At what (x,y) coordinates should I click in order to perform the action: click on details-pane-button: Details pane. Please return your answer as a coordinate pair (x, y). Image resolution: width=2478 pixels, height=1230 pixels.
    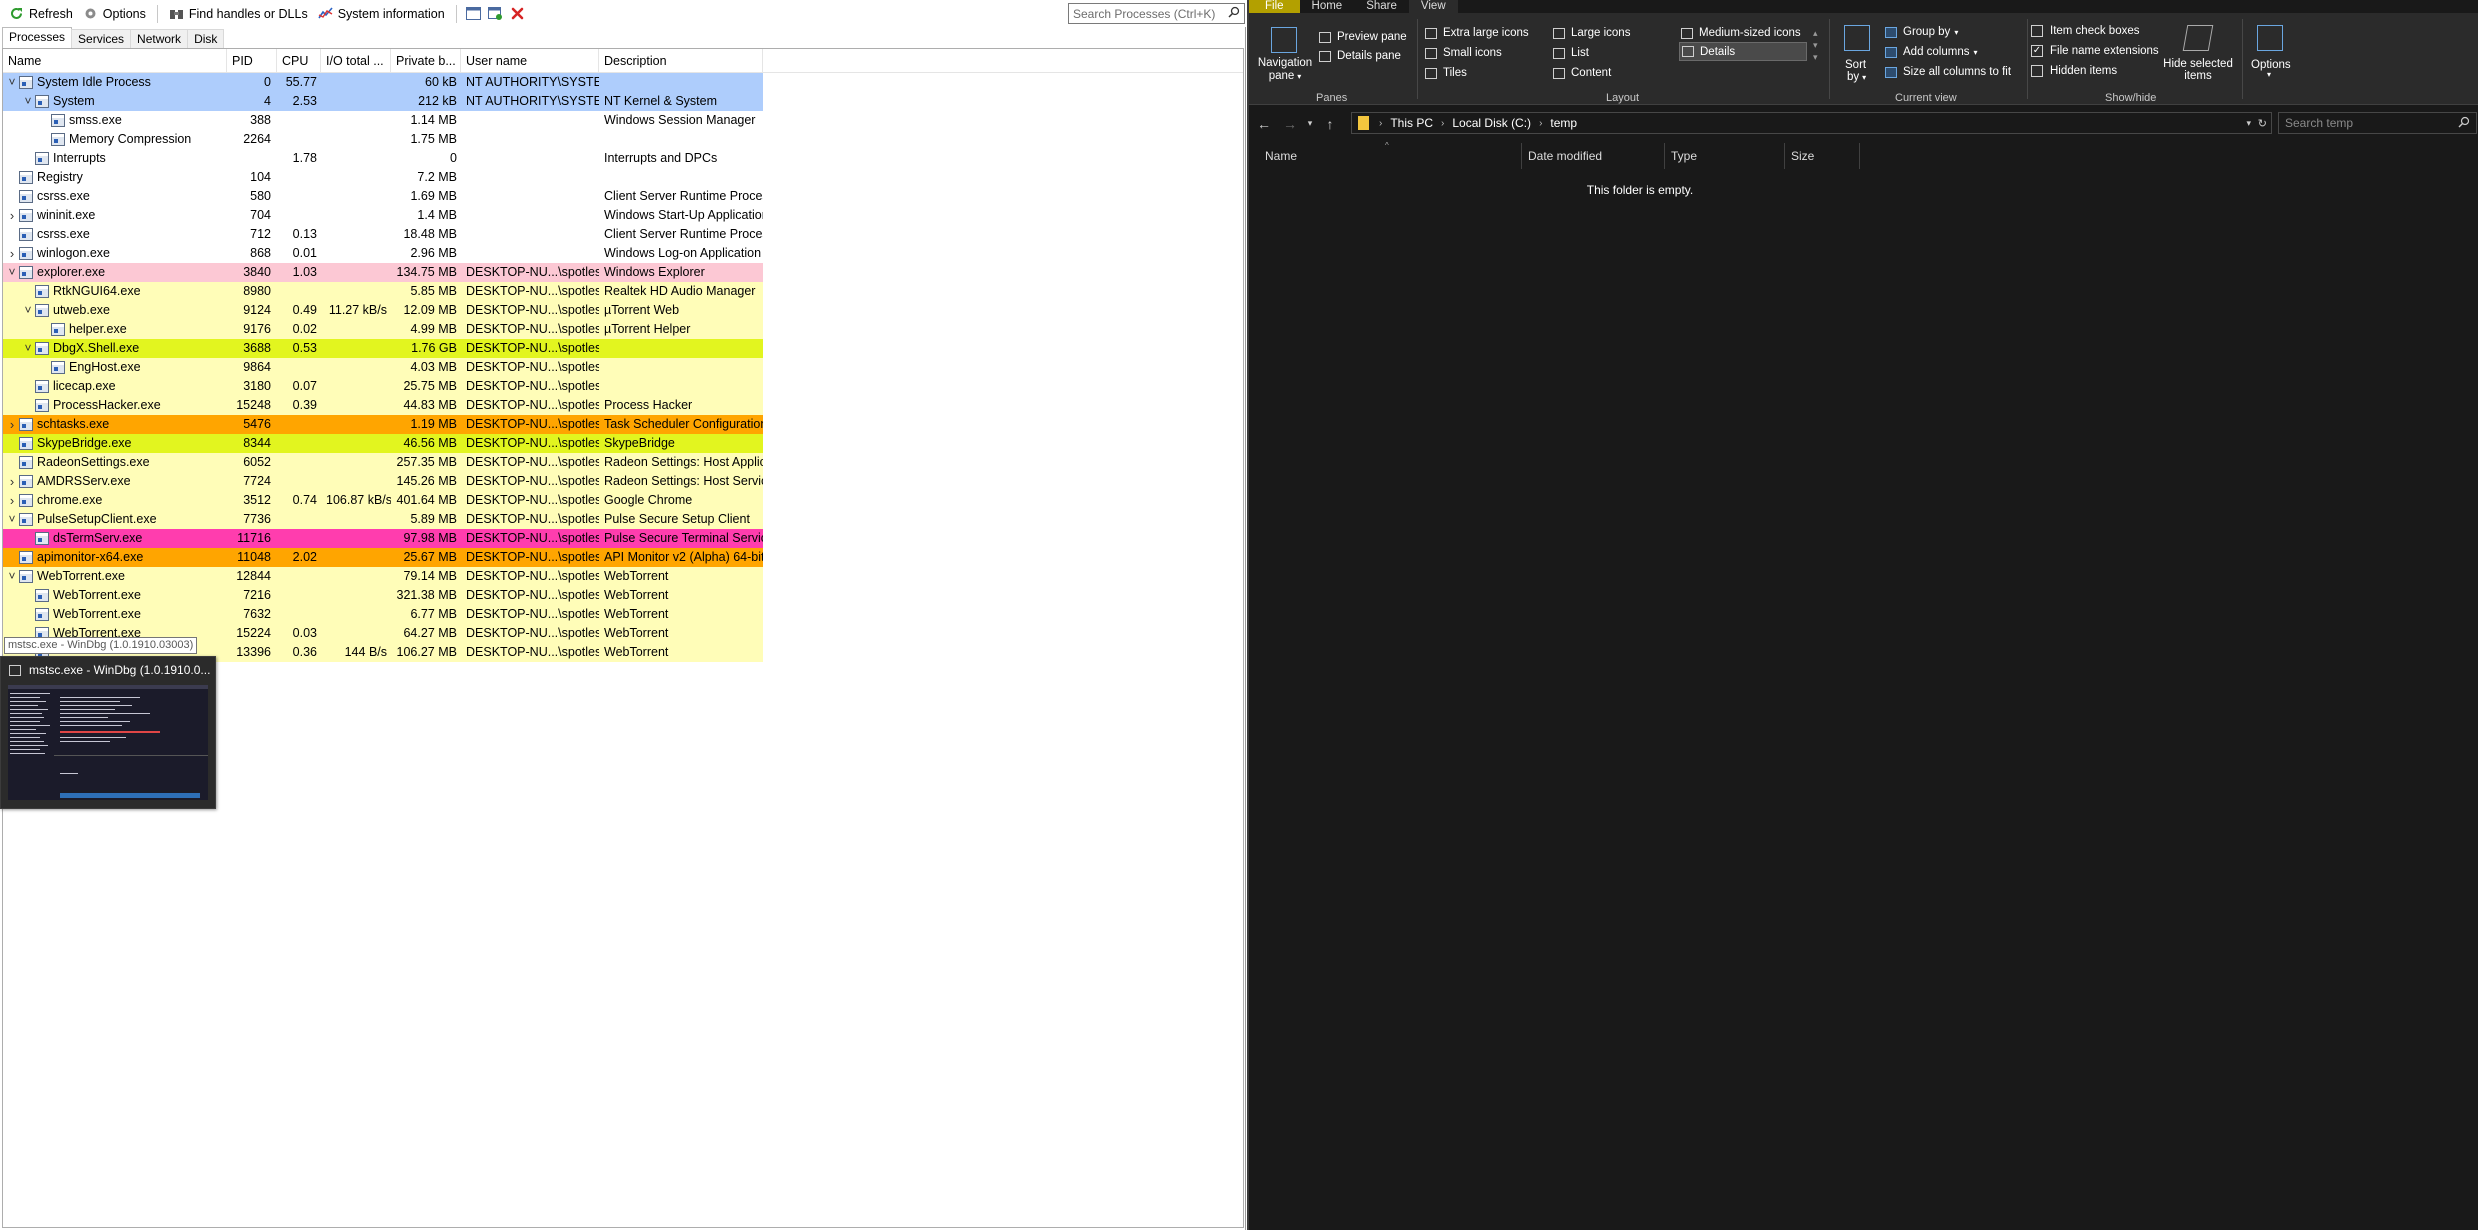
    Looking at the image, I should click on (1360, 56).